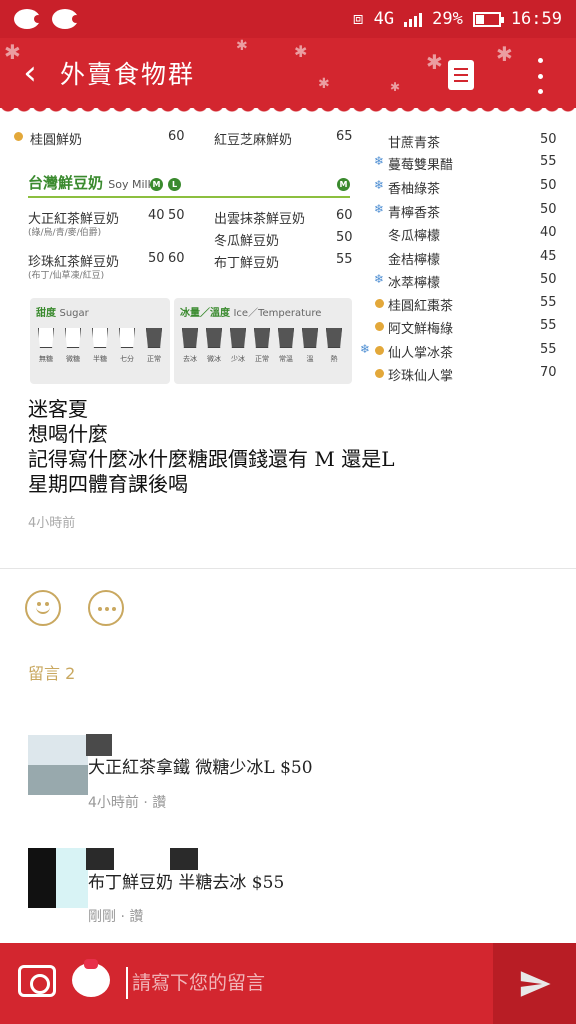  Describe the element at coordinates (127, 802) in the screenshot. I see `comment-meta: 4小時前 · 讚` at that location.